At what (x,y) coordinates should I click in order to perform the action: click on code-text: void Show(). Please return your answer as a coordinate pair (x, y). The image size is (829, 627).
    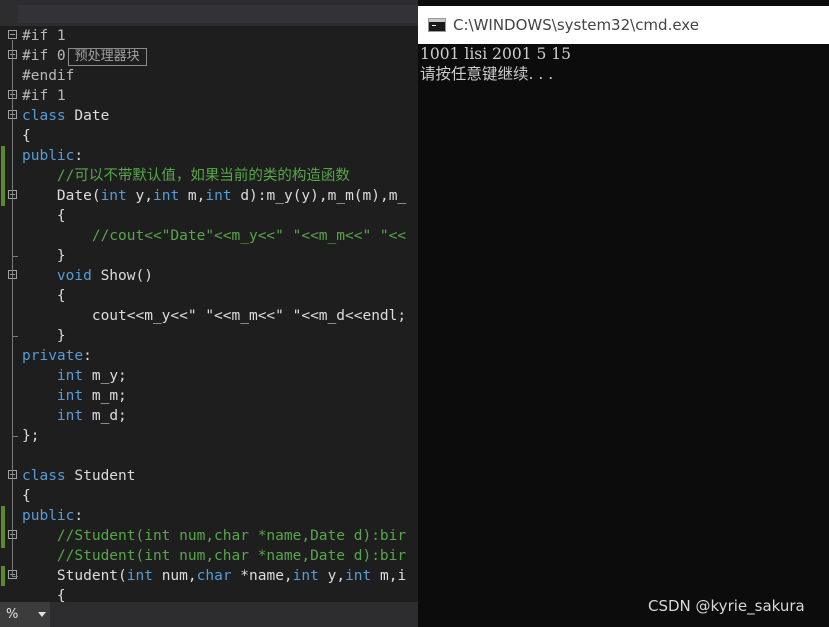
    Looking at the image, I should click on (87, 276).